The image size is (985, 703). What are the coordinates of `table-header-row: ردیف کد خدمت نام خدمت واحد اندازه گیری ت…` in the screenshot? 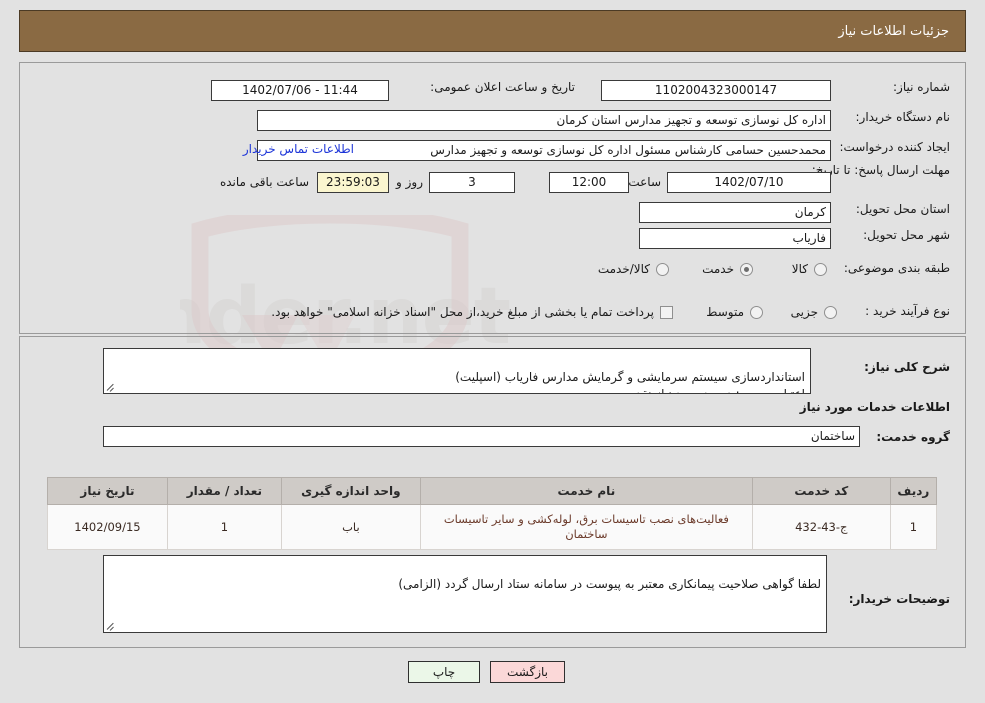 It's located at (492, 491).